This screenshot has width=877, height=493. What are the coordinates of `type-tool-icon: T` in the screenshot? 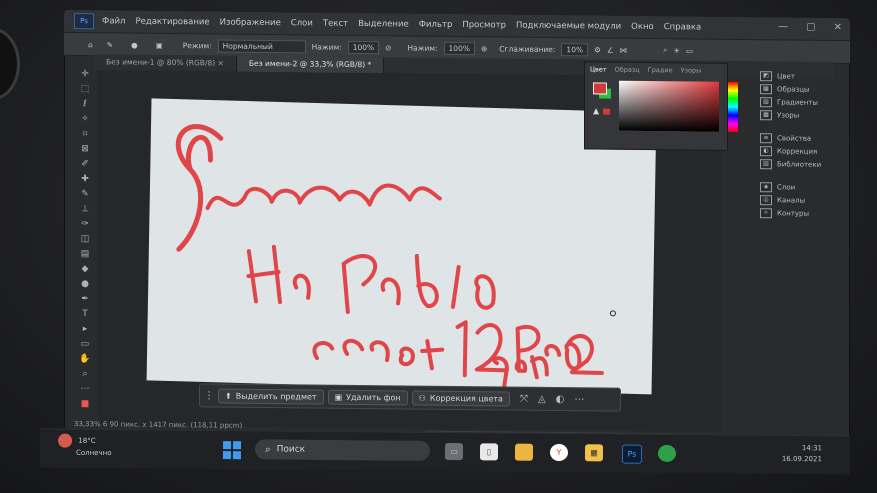 It's located at (85, 314).